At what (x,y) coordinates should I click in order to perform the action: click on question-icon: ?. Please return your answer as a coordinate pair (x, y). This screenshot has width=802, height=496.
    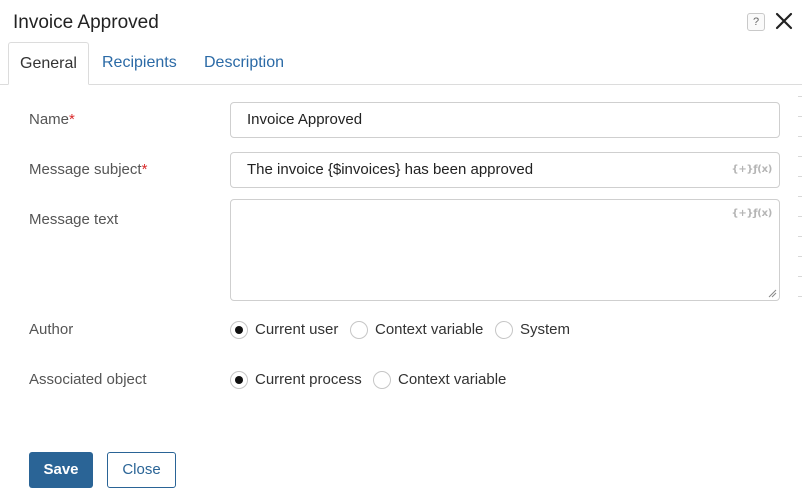
    Looking at the image, I should click on (756, 22).